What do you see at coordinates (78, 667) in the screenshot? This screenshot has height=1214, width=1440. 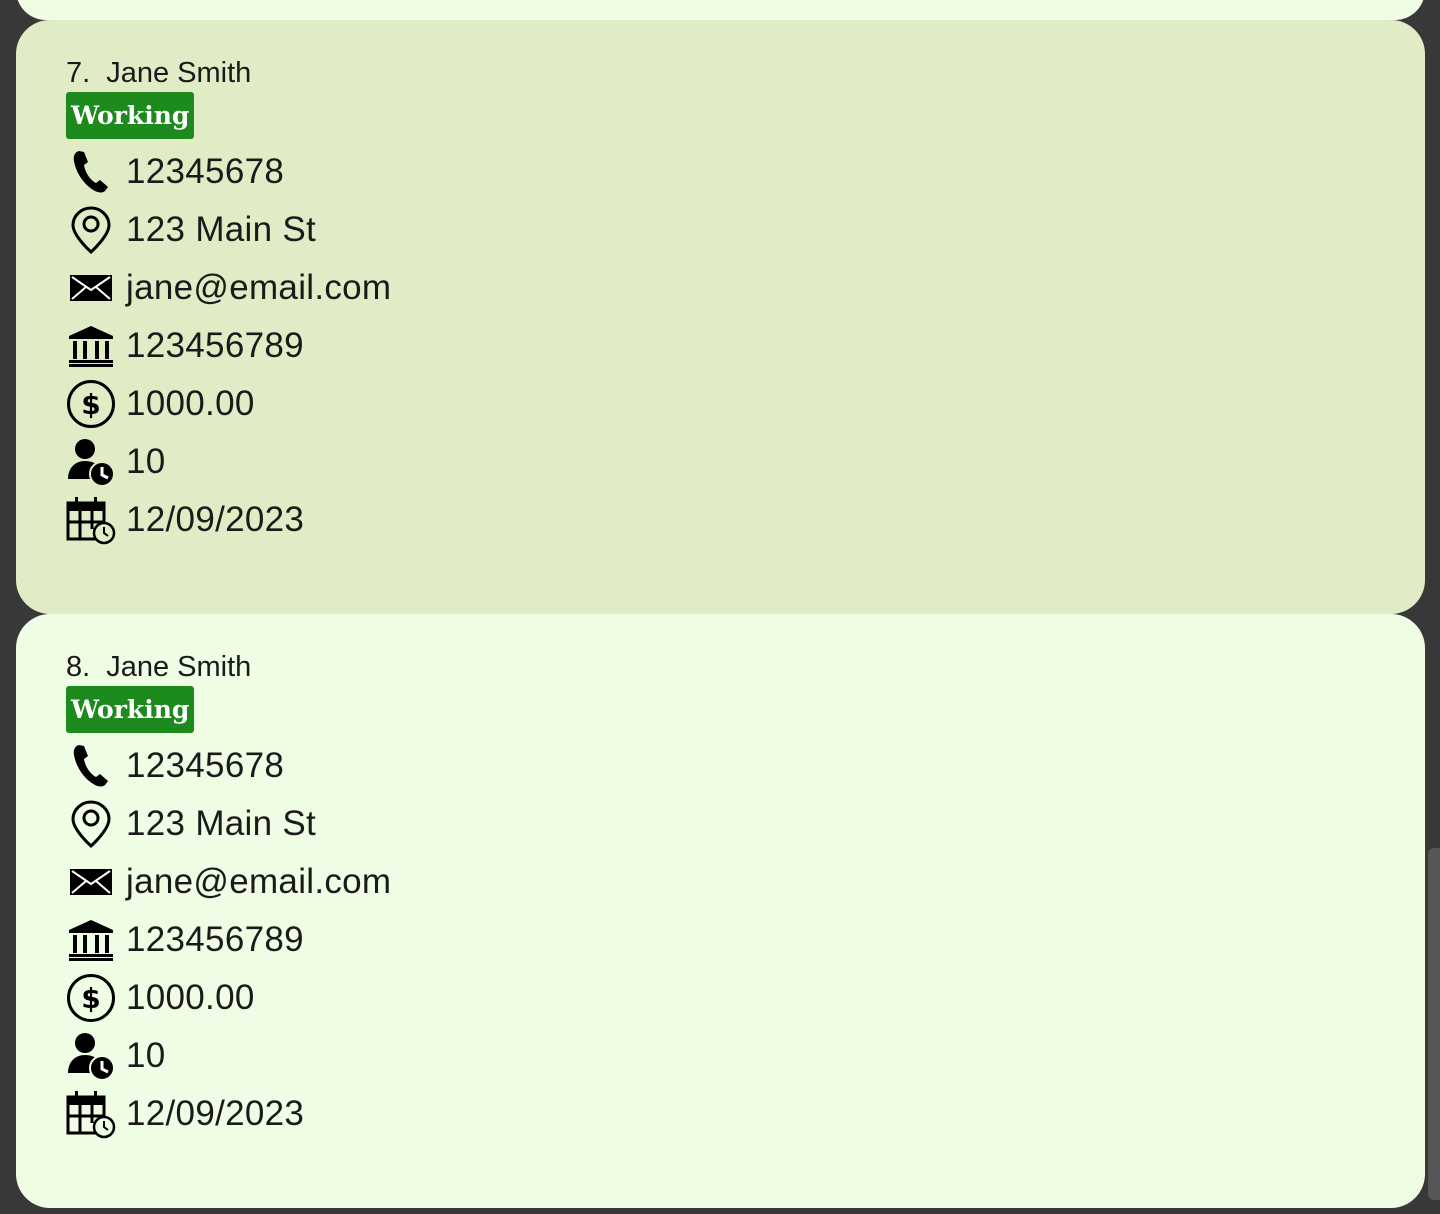 I see `employee-index: 8.` at bounding box center [78, 667].